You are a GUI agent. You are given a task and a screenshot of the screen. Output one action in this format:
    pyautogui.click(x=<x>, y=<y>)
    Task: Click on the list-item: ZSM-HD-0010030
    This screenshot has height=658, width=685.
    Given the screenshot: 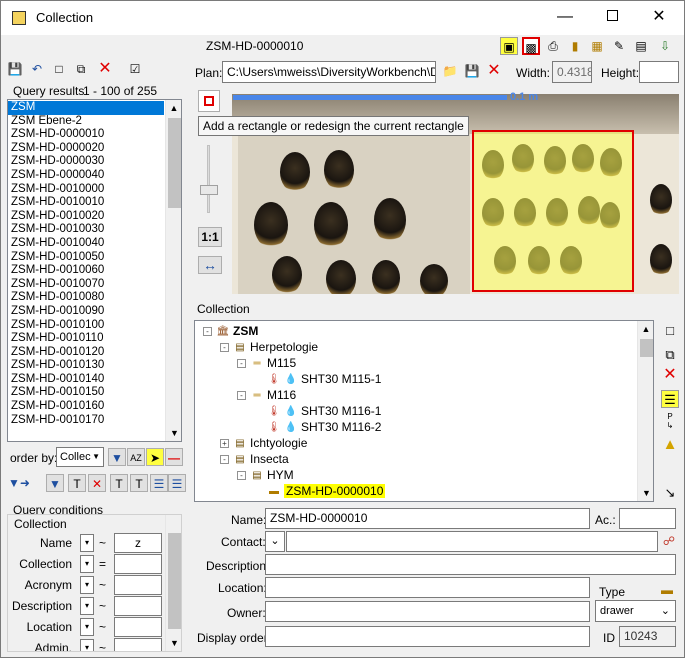 What is the action you would take?
    pyautogui.click(x=86, y=230)
    